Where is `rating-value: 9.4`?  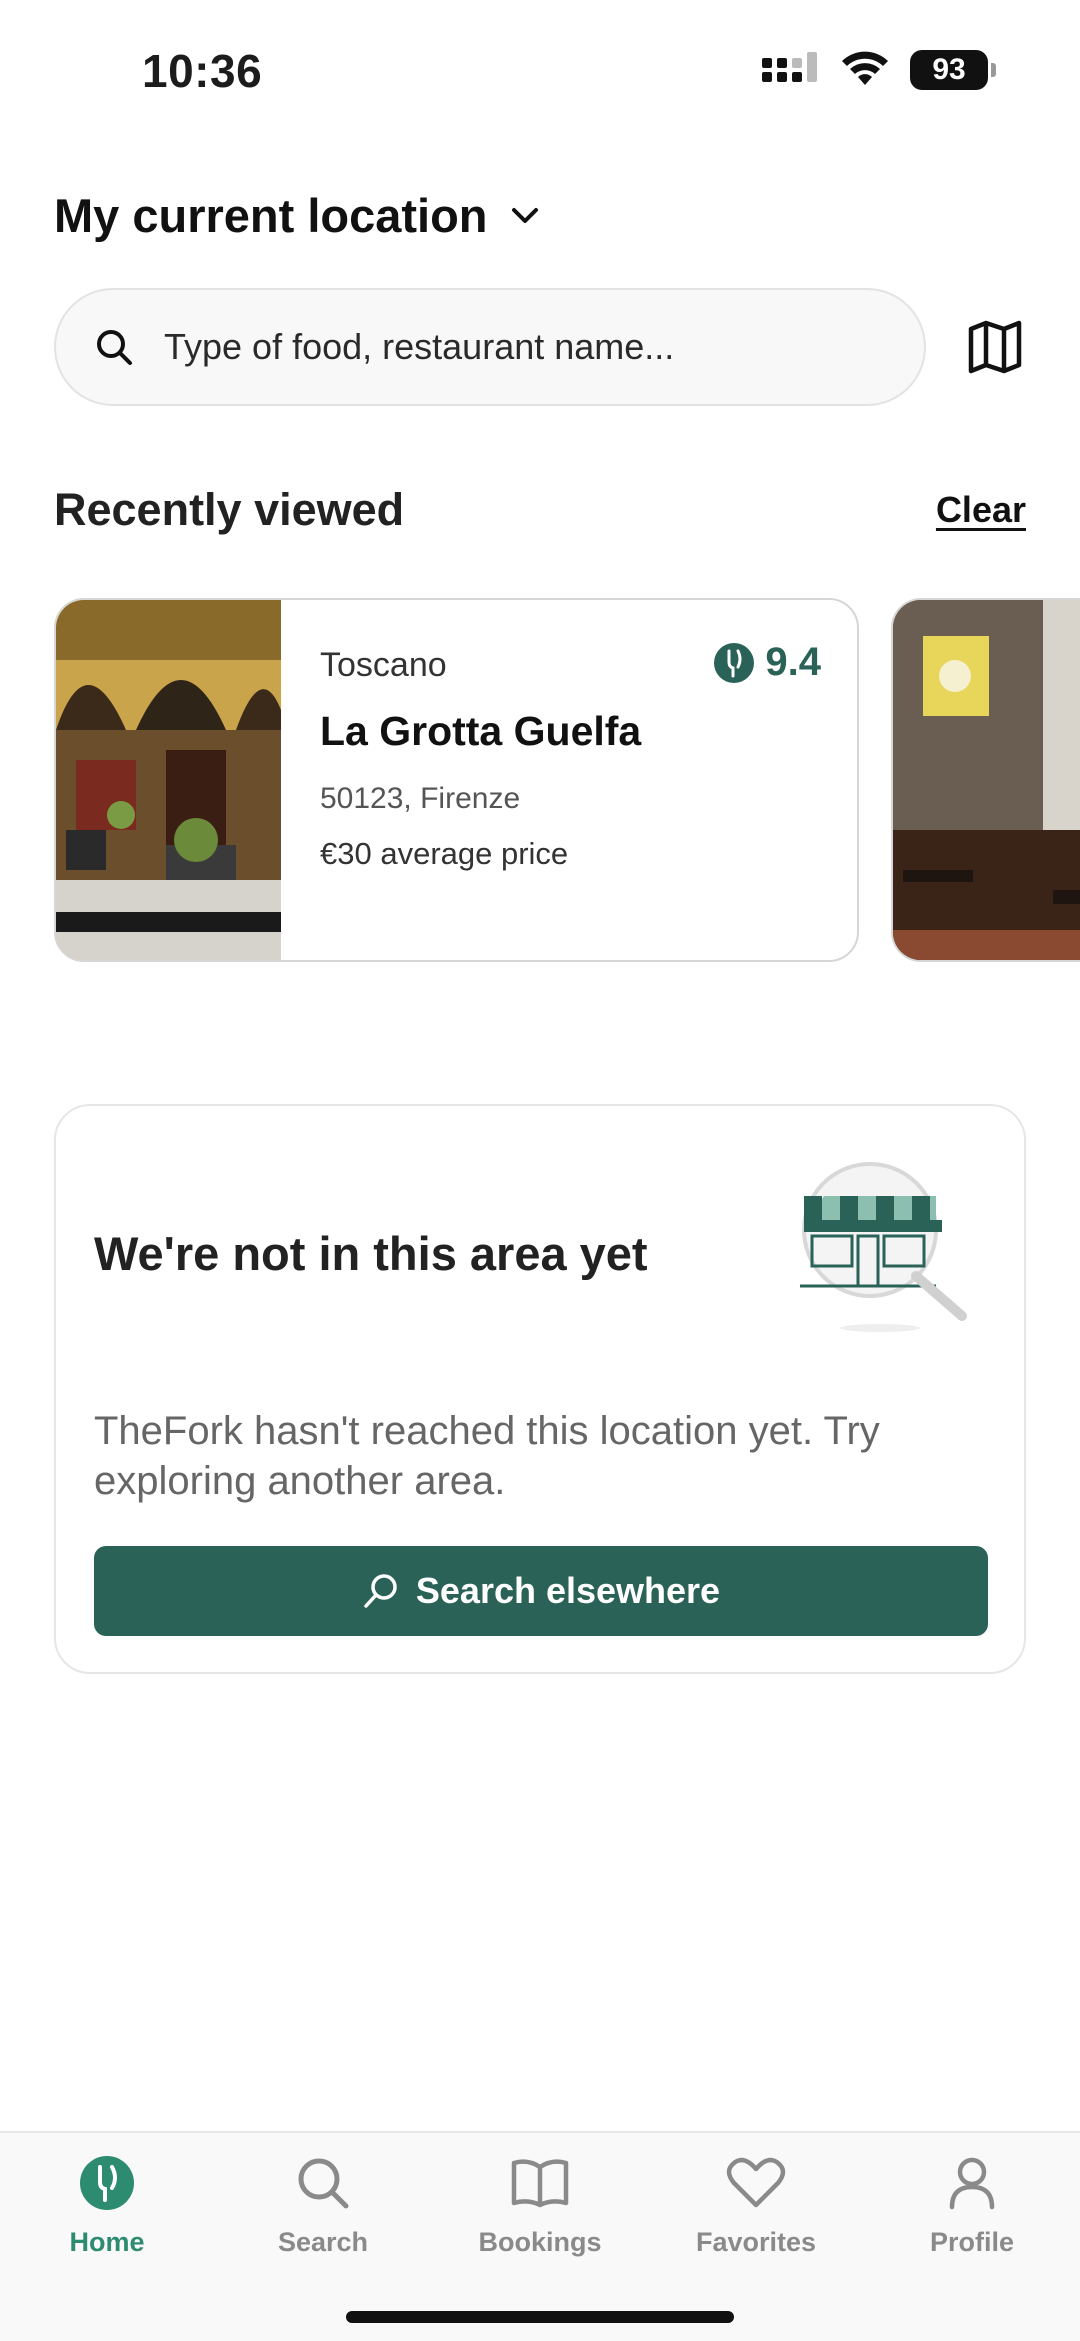 rating-value: 9.4 is located at coordinates (793, 662).